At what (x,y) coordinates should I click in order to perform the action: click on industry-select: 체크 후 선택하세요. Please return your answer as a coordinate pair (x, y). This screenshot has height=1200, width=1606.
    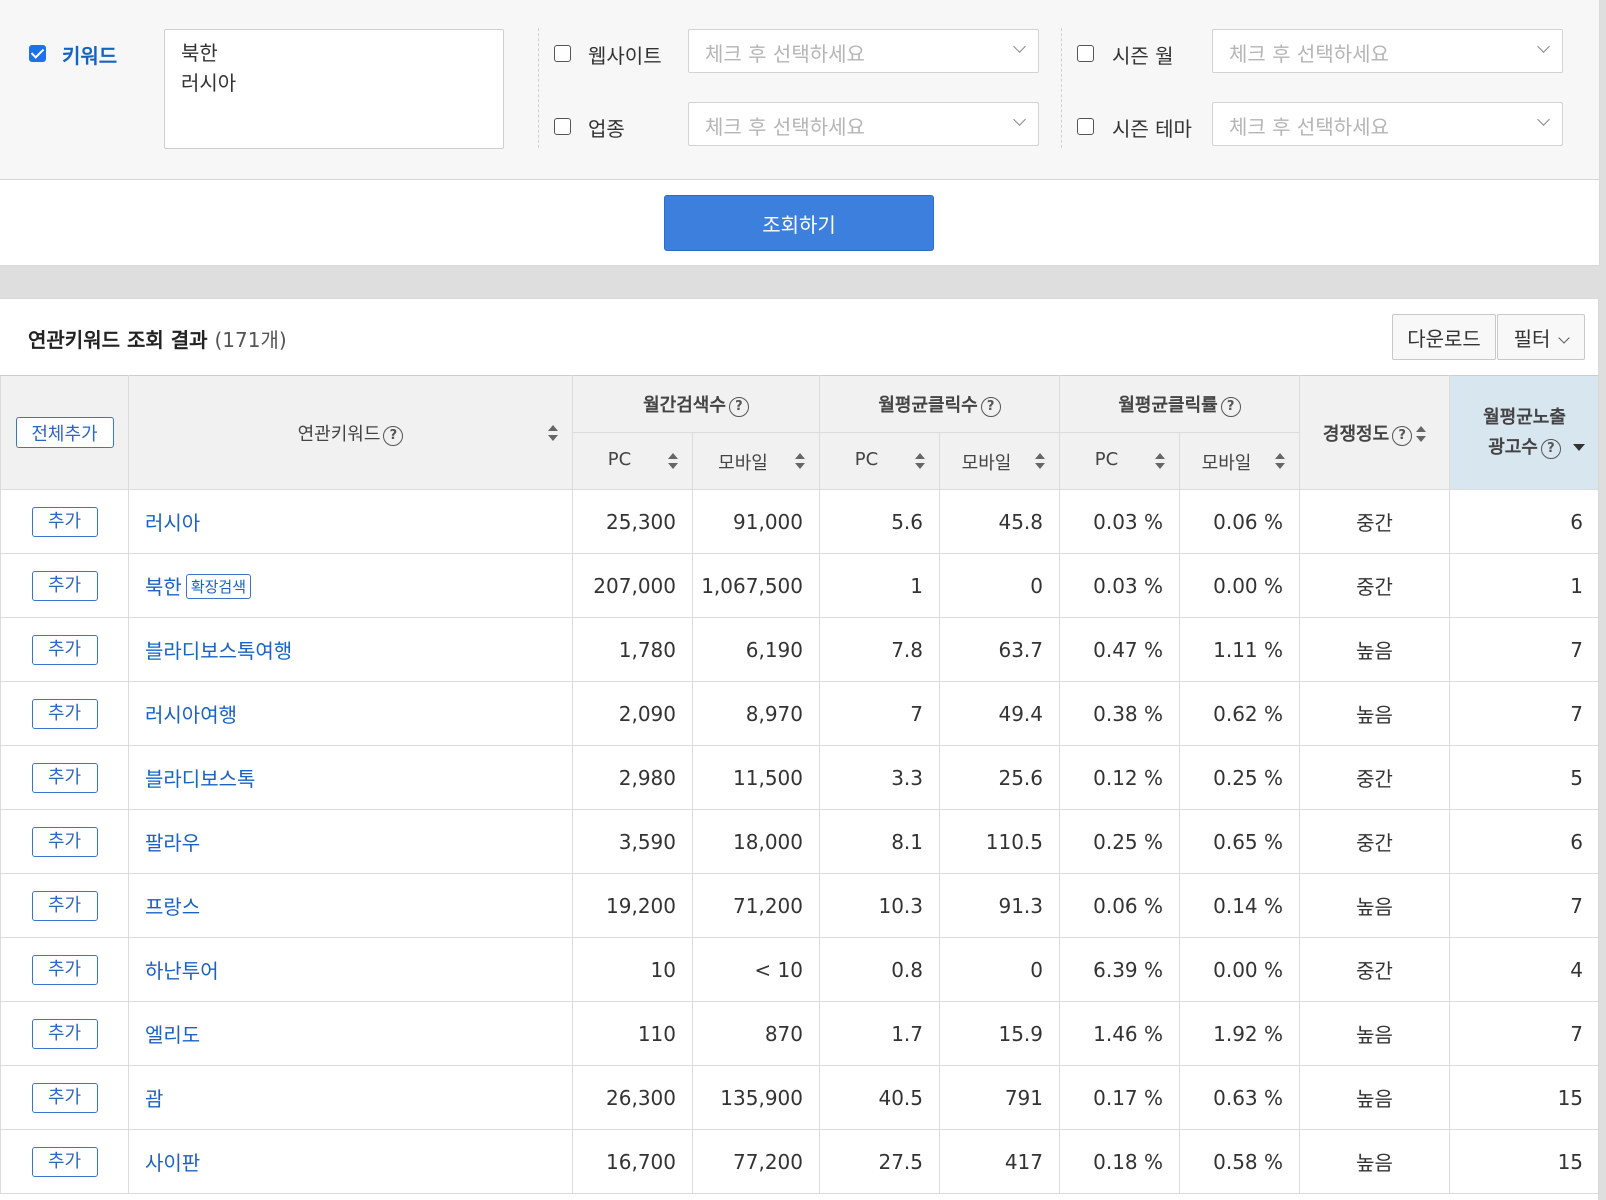
    Looking at the image, I should click on (863, 124).